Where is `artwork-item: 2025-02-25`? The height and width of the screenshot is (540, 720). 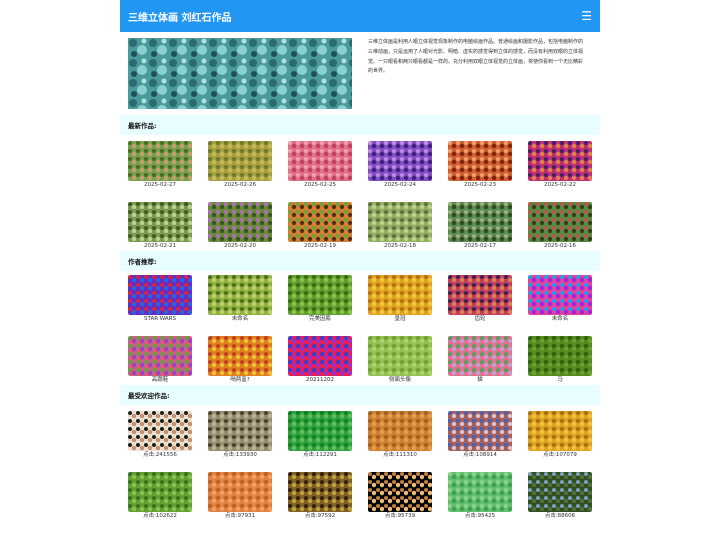 artwork-item: 2025-02-25 is located at coordinates (320, 165).